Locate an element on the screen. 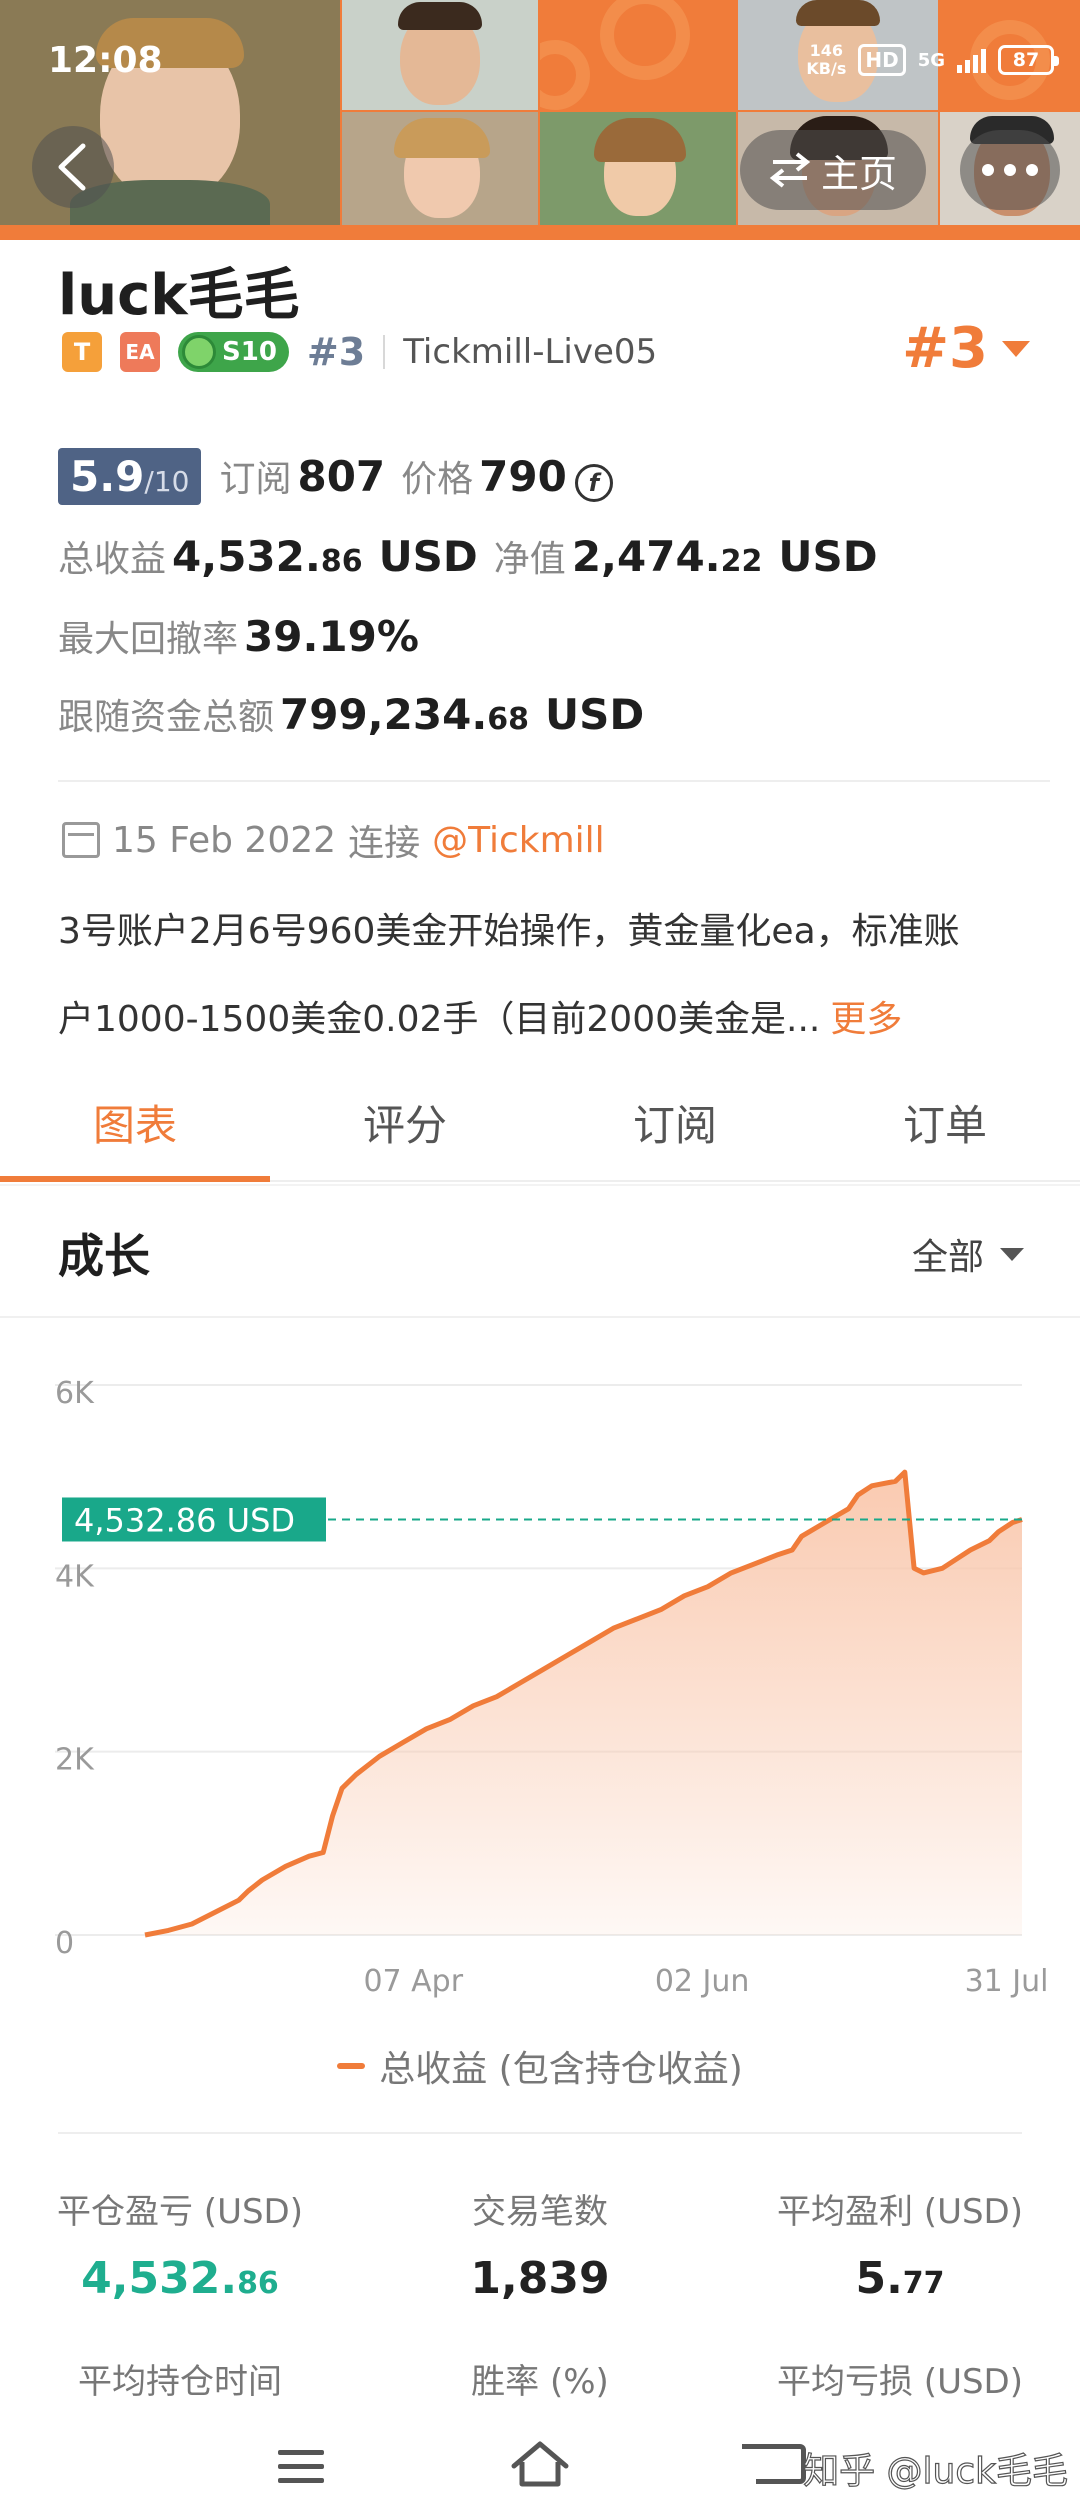  summary-avg-hold-time: 平均持仓时间 is located at coordinates (180, 2378).